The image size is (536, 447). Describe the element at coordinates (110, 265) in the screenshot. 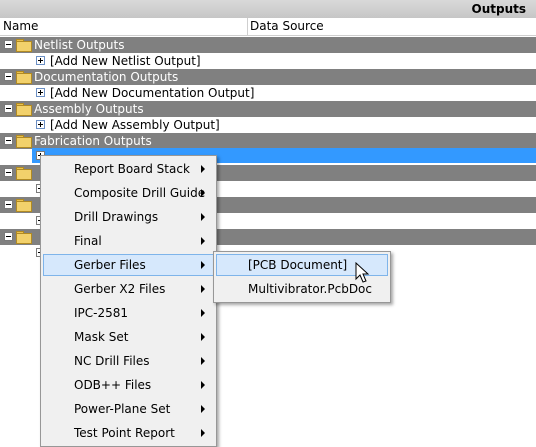

I see `menu-item-label: Gerber Files` at that location.